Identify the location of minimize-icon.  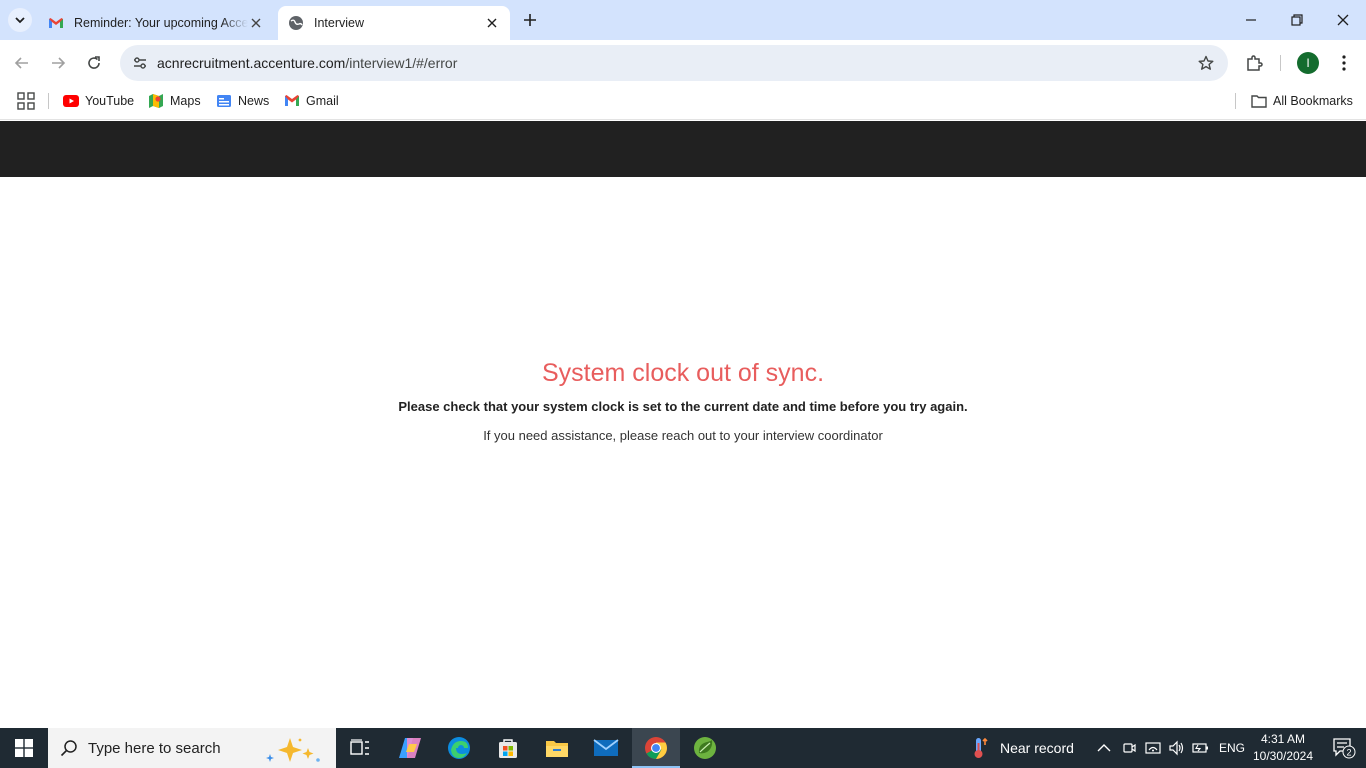
(1251, 20).